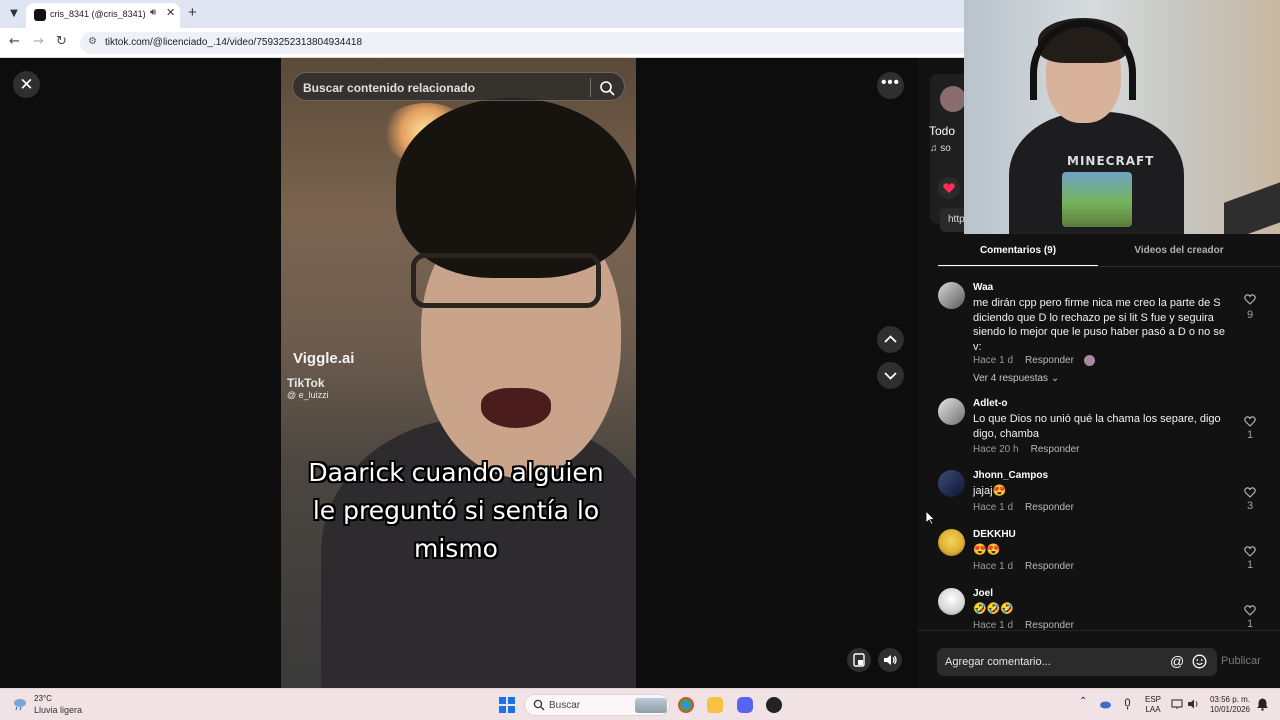 Image resolution: width=1280 pixels, height=720 pixels. I want to click on watermark-logo: Viggle.ai, so click(324, 358).